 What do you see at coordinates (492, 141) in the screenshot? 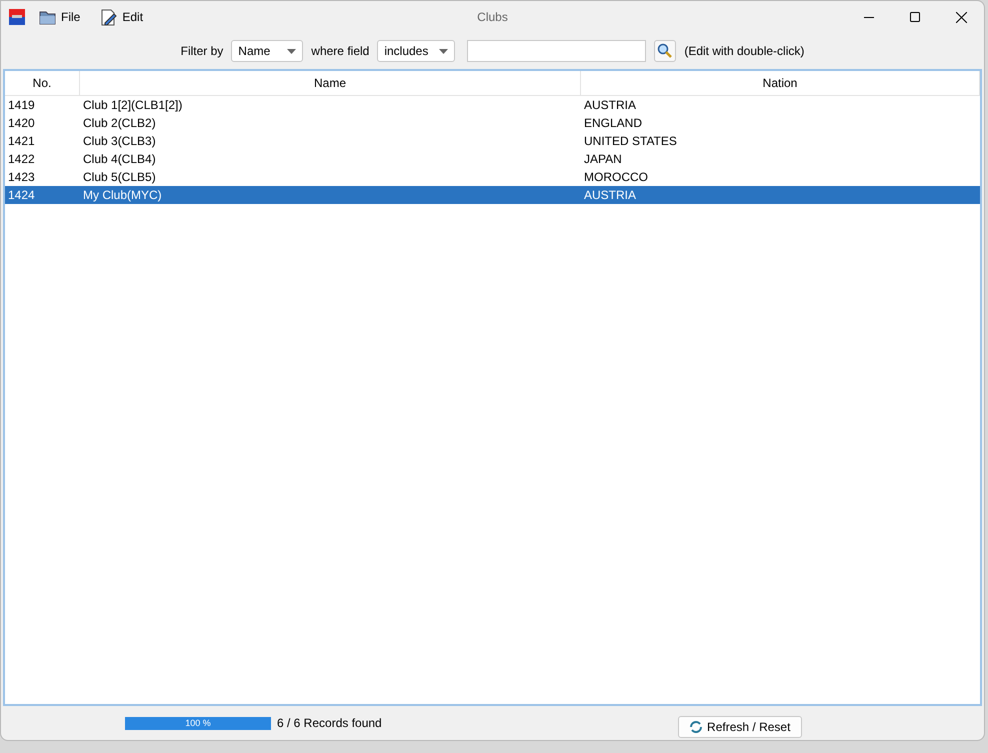
I see `table-row: 1421 Club 3(CLB3) UNITED STATES` at bounding box center [492, 141].